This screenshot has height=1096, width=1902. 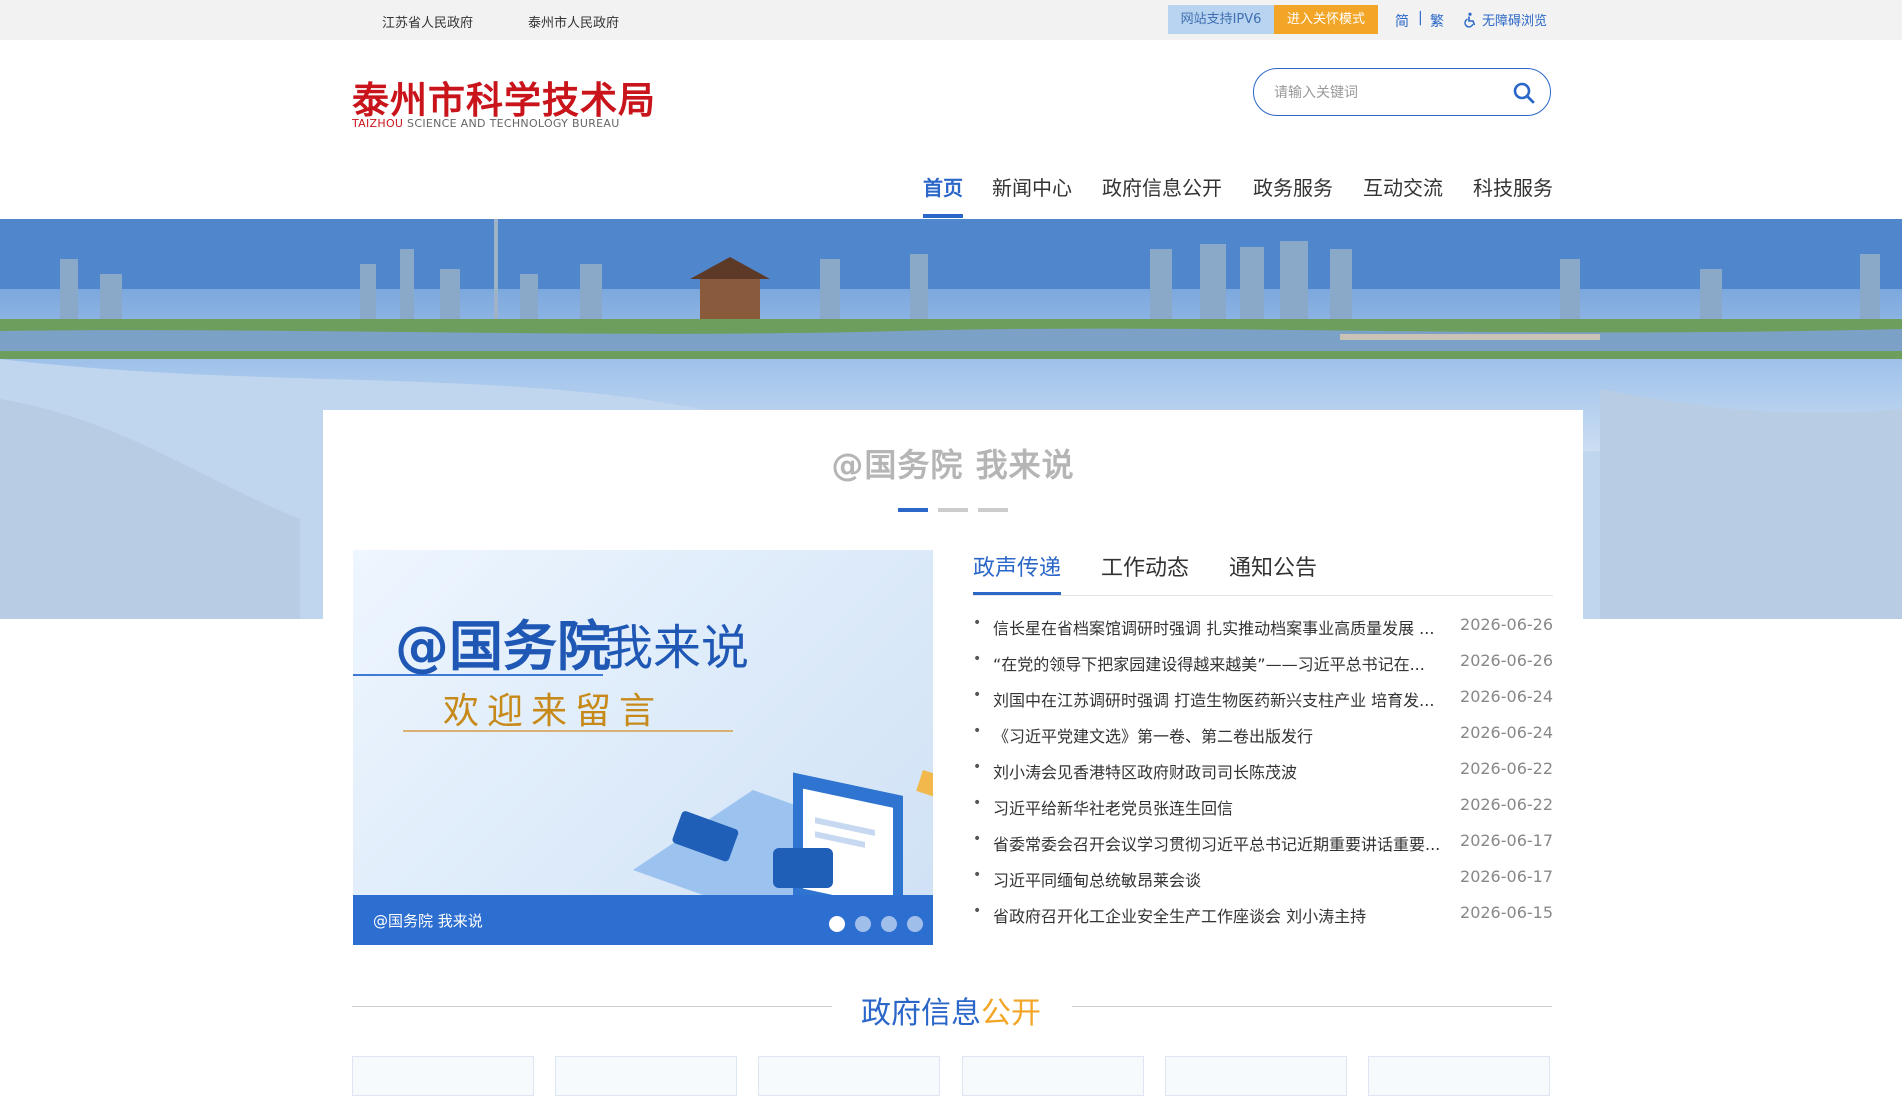 I want to click on slide-headline-a: @国务院, so click(x=503, y=646).